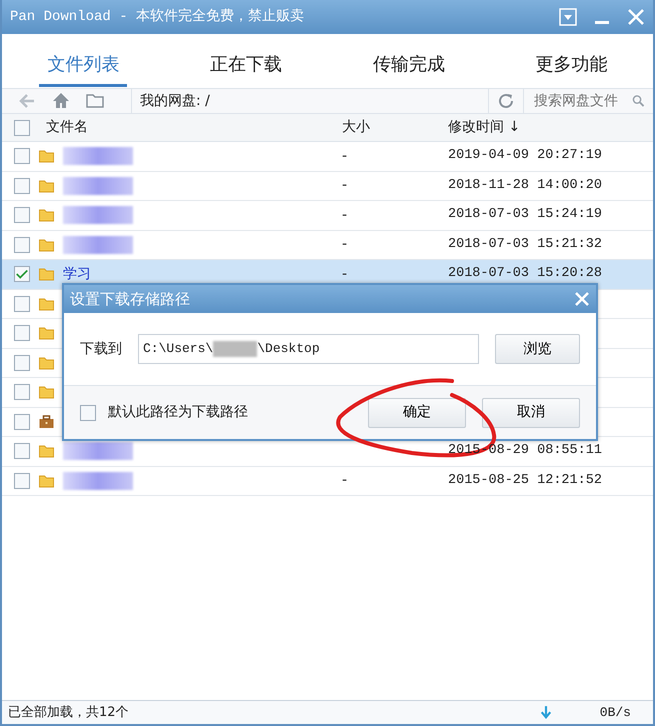  Describe the element at coordinates (615, 713) in the screenshot. I see `download-speed: 0B/s` at that location.